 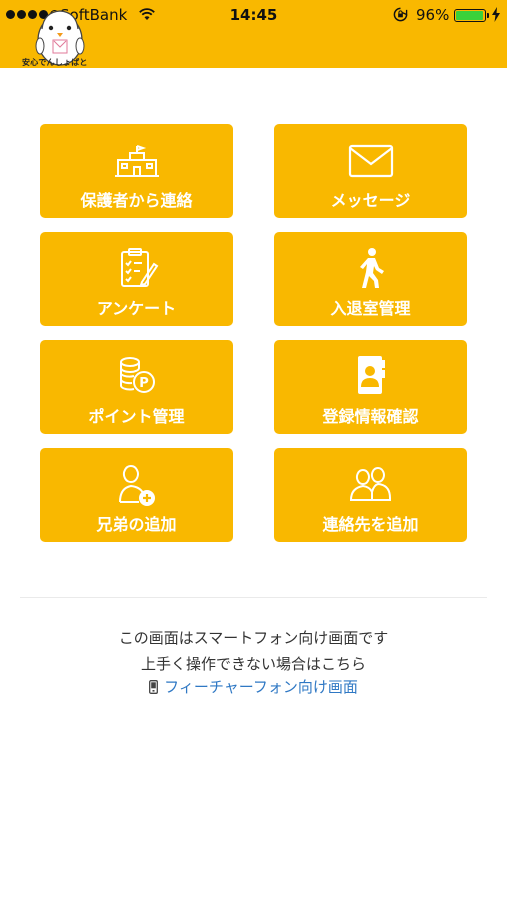 What do you see at coordinates (253, 638) in the screenshot?
I see `footer-note-line1: この画面はスマートフォン向け画面です` at bounding box center [253, 638].